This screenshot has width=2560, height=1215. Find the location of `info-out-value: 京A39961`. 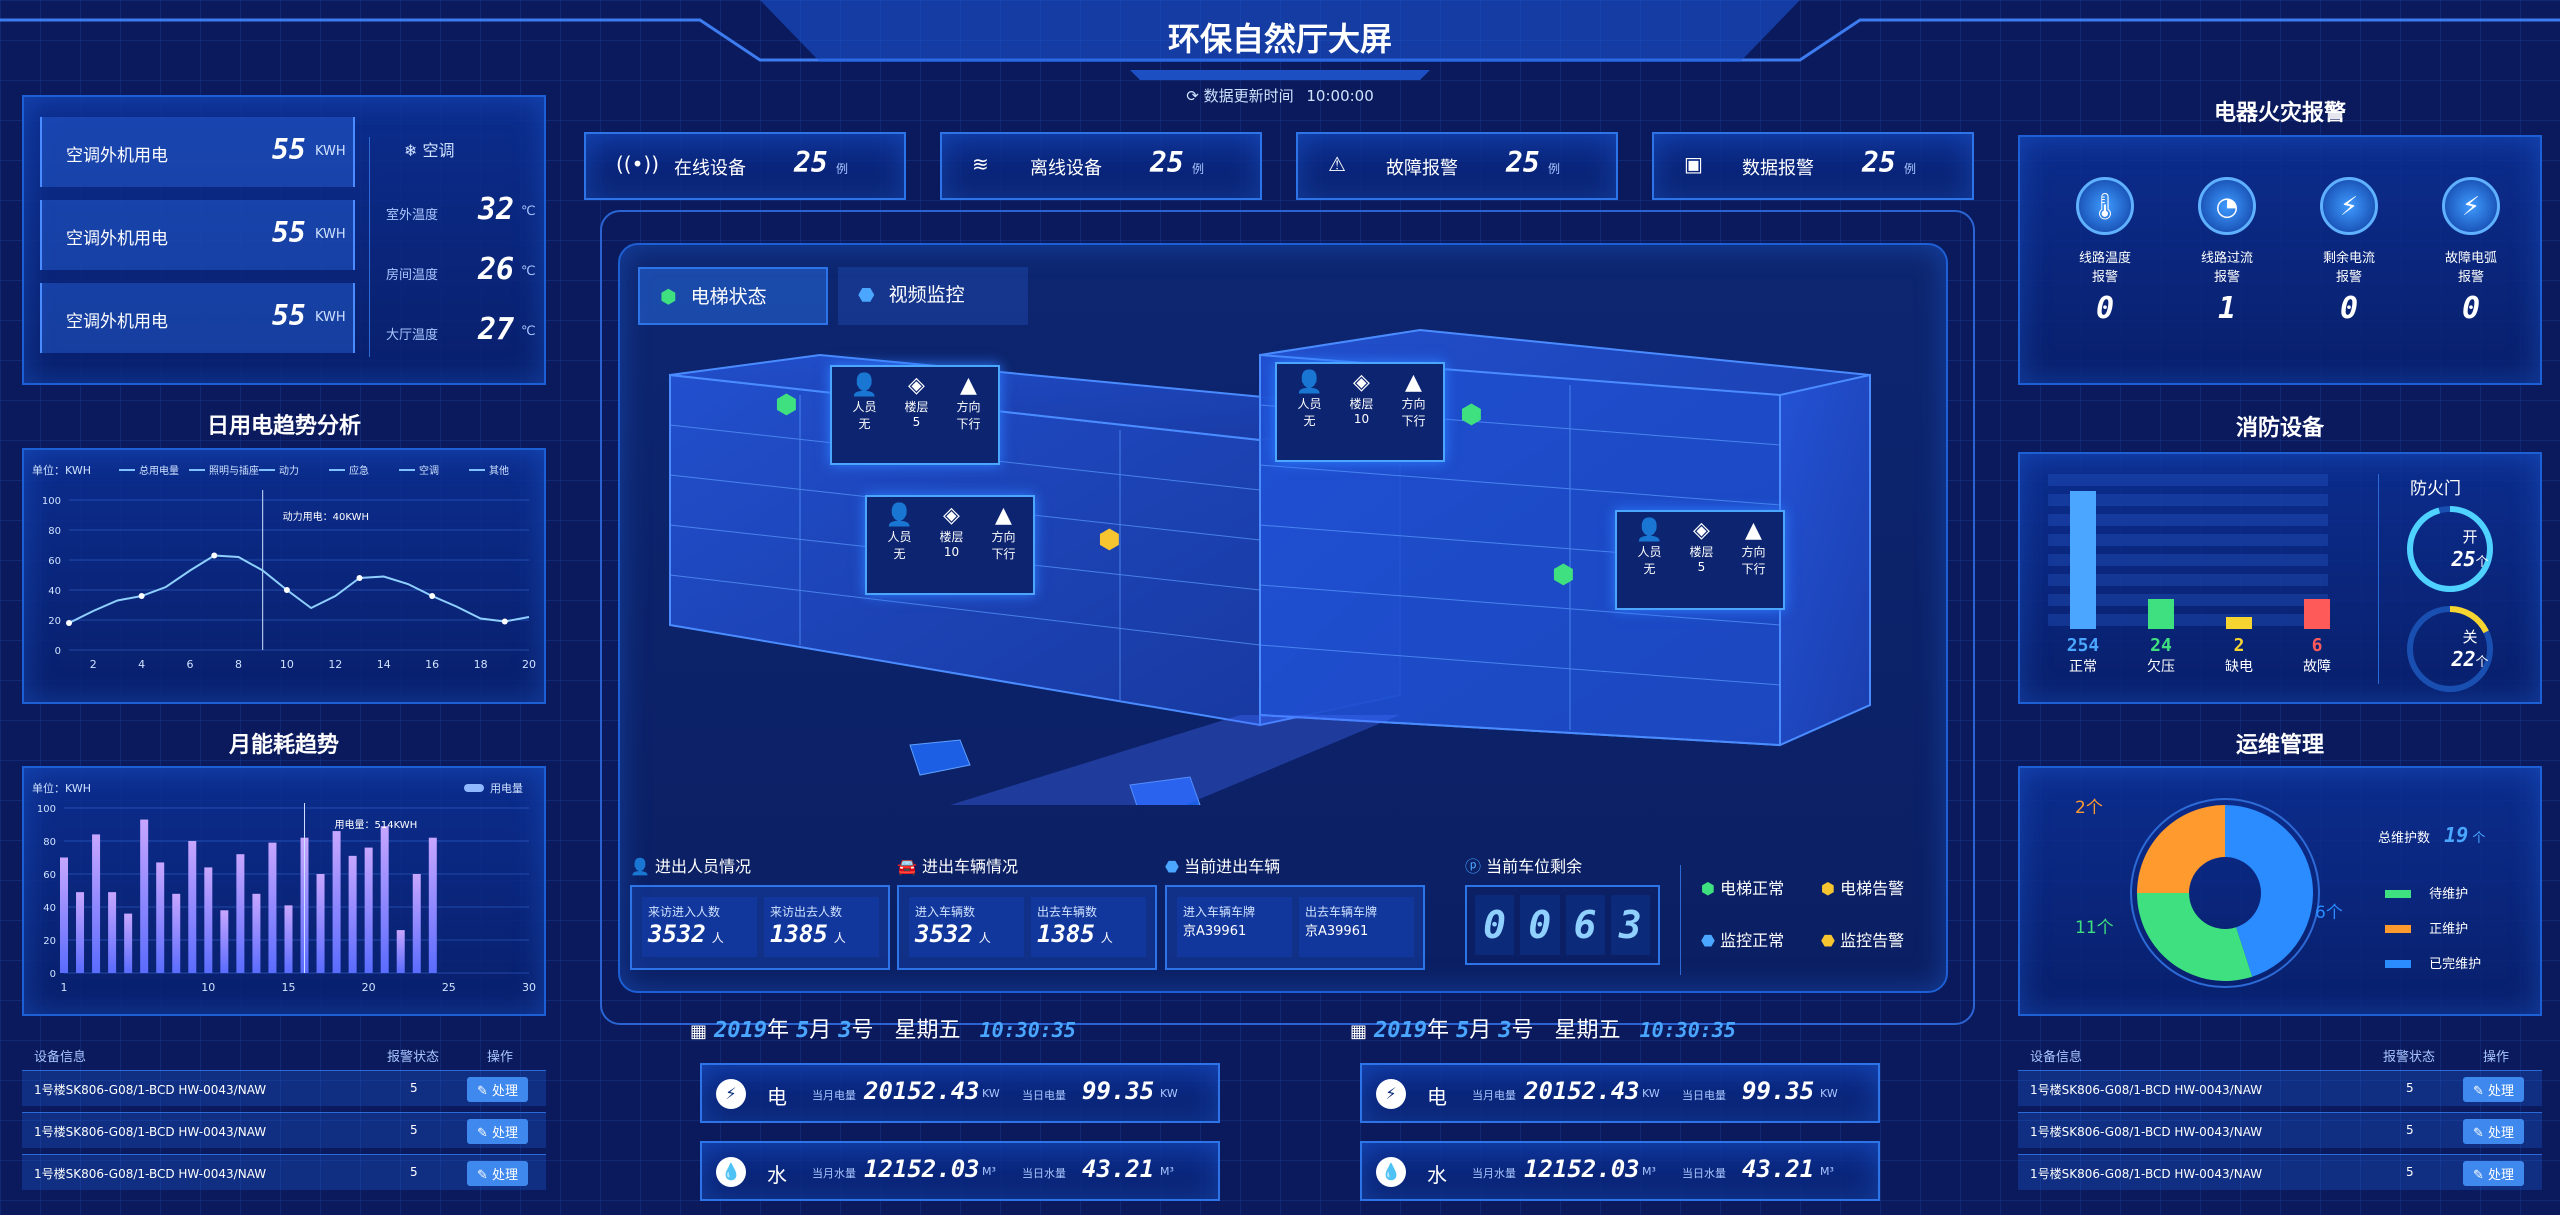

info-out-value: 京A39961 is located at coordinates (1337, 931).